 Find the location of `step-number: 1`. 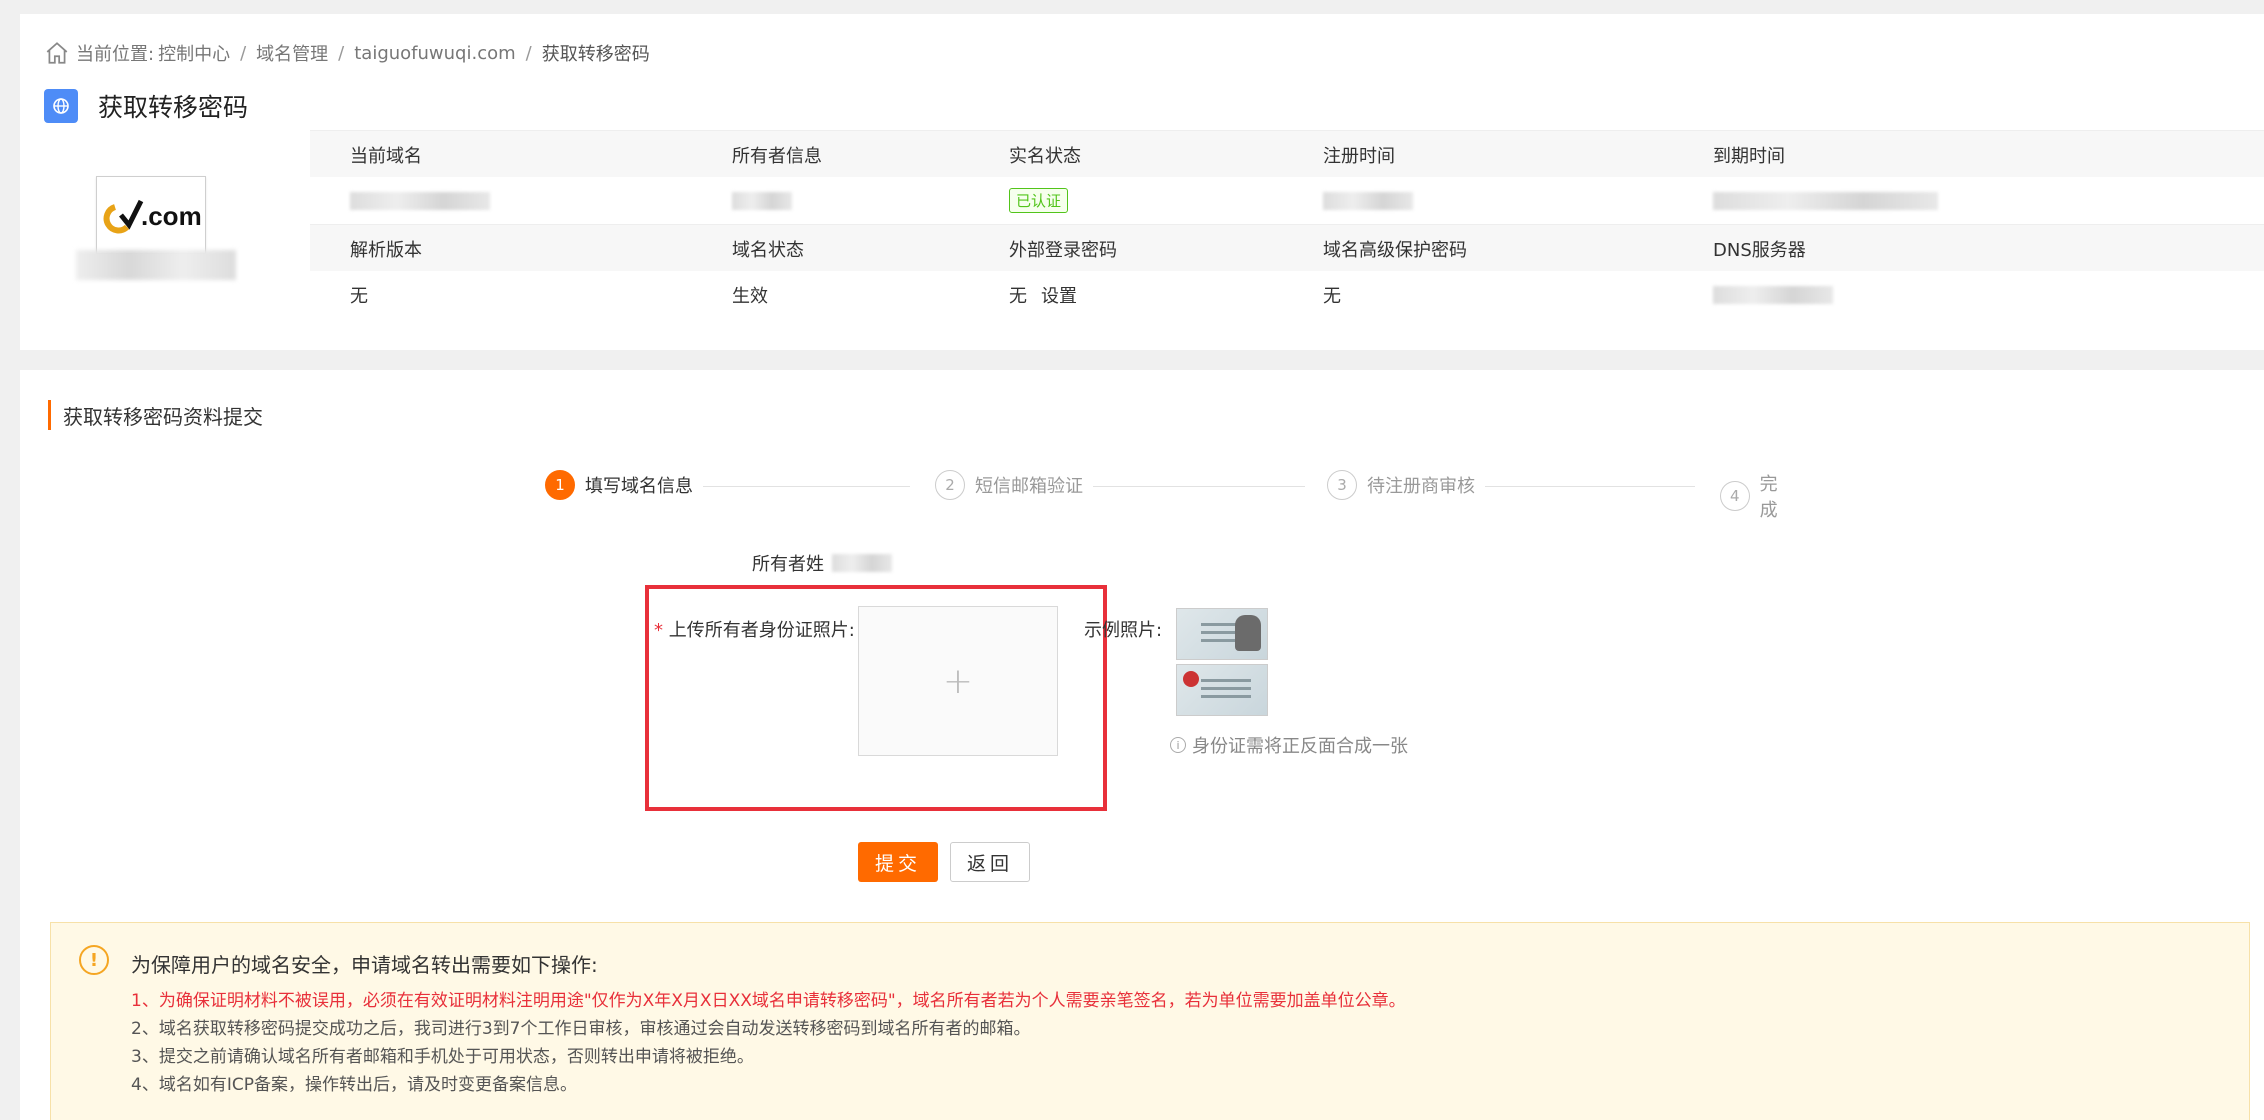

step-number: 1 is located at coordinates (560, 485).